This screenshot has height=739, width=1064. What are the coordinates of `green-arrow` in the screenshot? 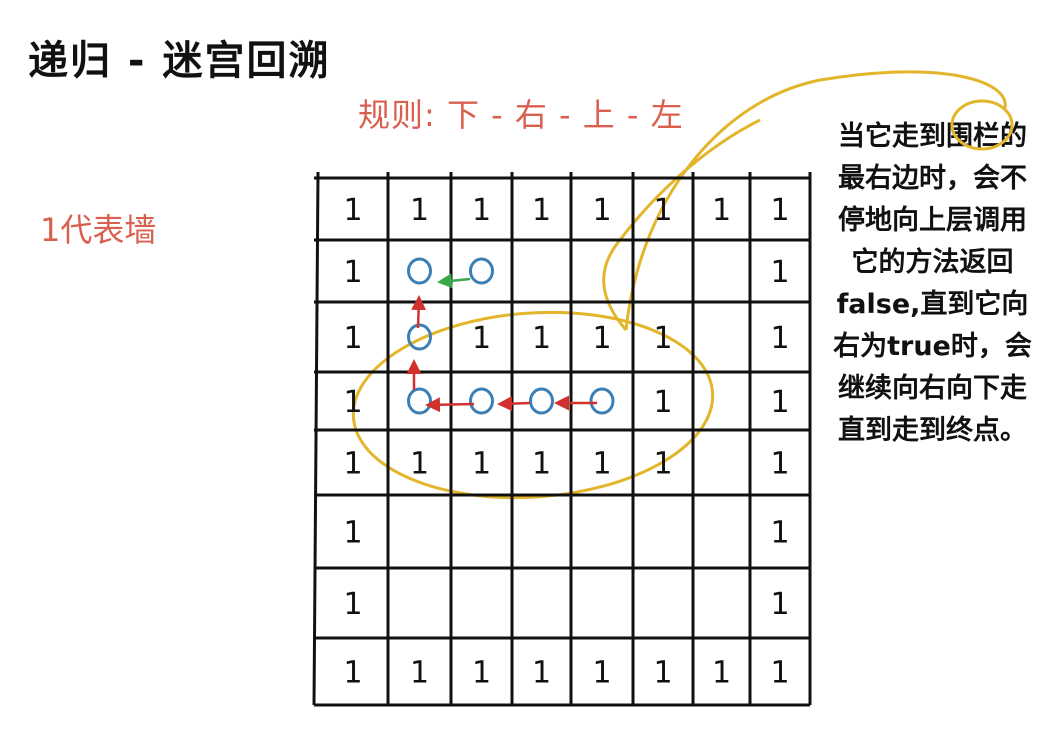 It's located at (454, 281).